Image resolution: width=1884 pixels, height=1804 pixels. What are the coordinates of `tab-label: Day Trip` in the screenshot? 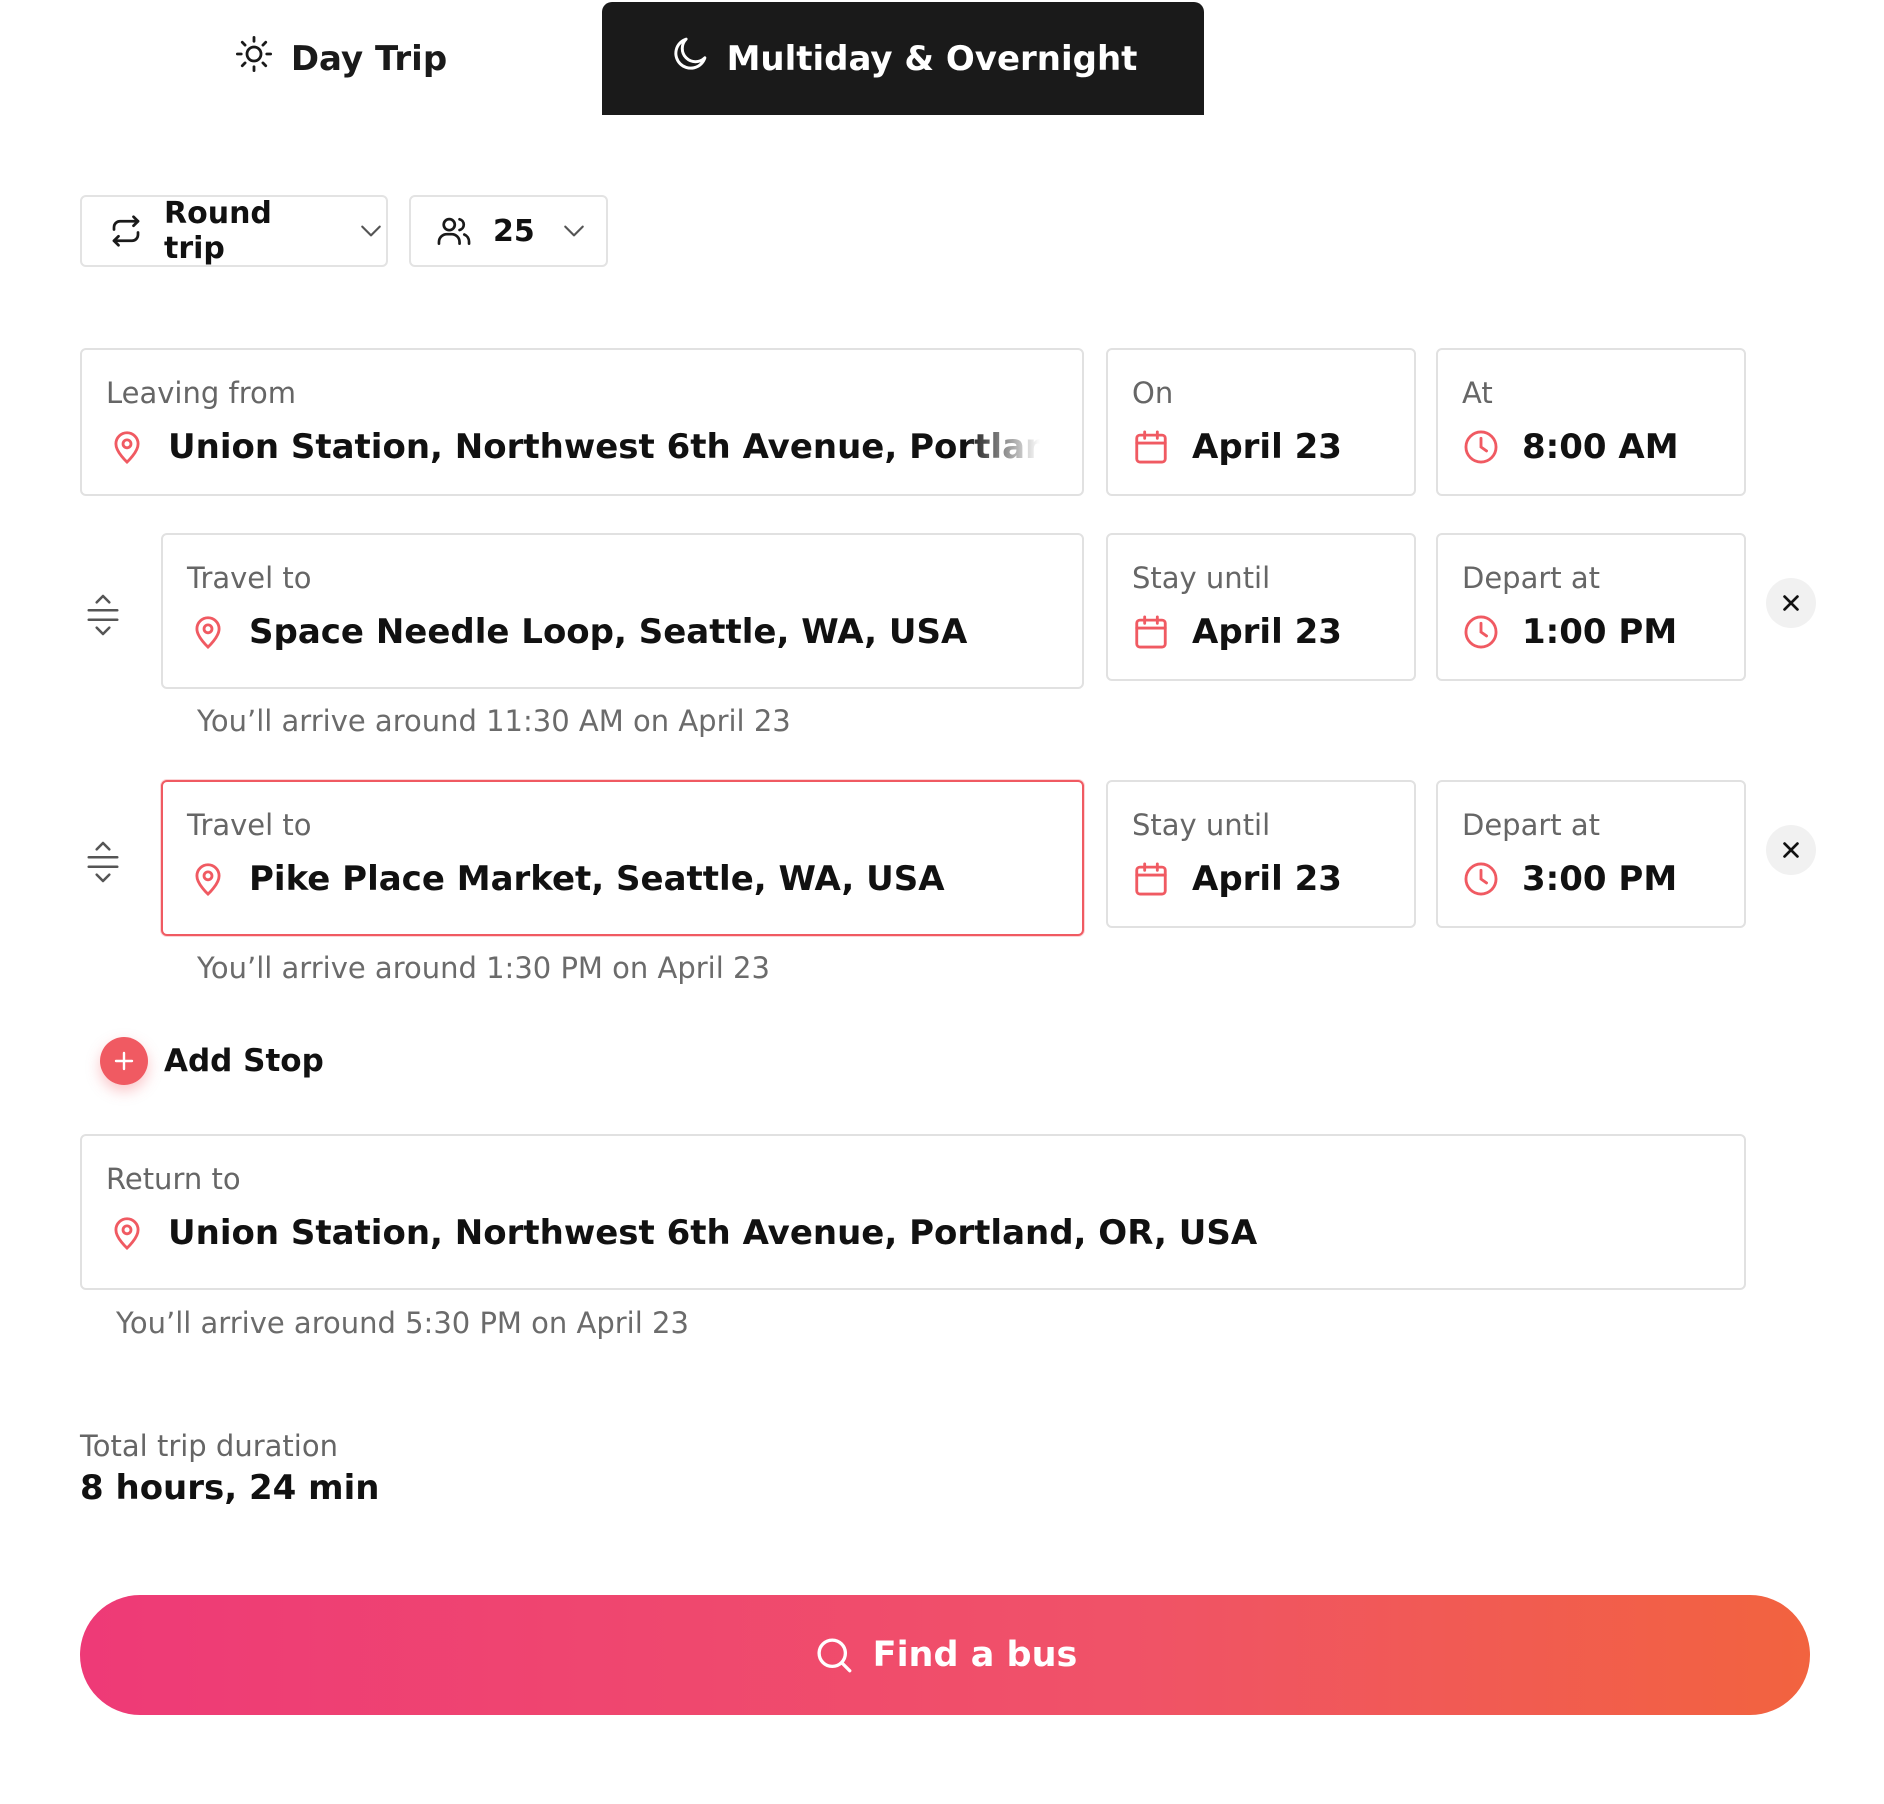 It's located at (369, 58).